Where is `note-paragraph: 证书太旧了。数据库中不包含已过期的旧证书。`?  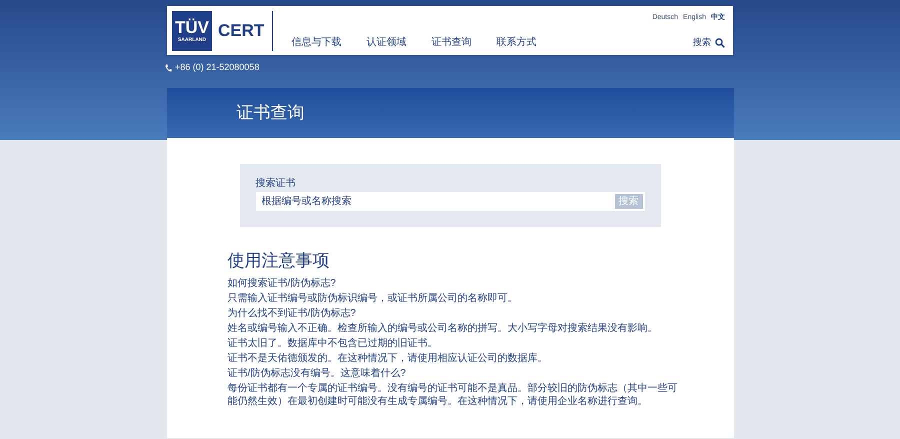 note-paragraph: 证书太旧了。数据库中不包含已过期的旧证书。 is located at coordinates (333, 343).